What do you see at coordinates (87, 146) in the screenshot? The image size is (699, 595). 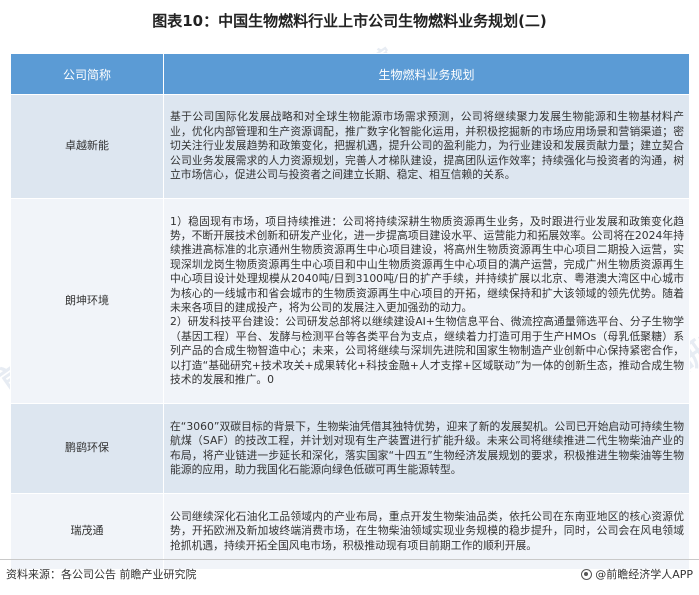 I see `company-name: 卓越新能` at bounding box center [87, 146].